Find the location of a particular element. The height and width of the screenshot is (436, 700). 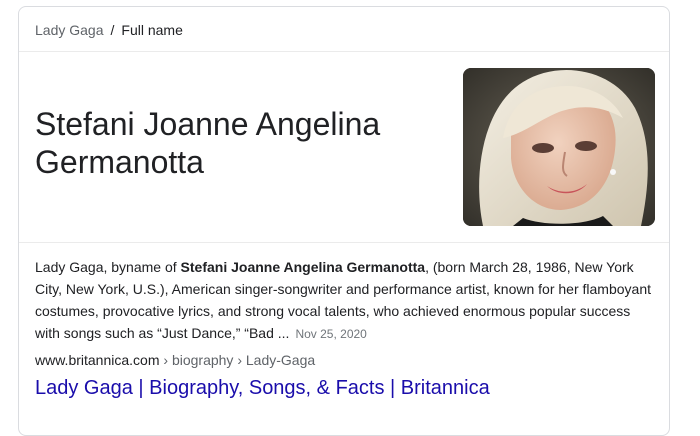

answer-title: Stefani Joanne Angelina Germanotta is located at coordinates (208, 143).